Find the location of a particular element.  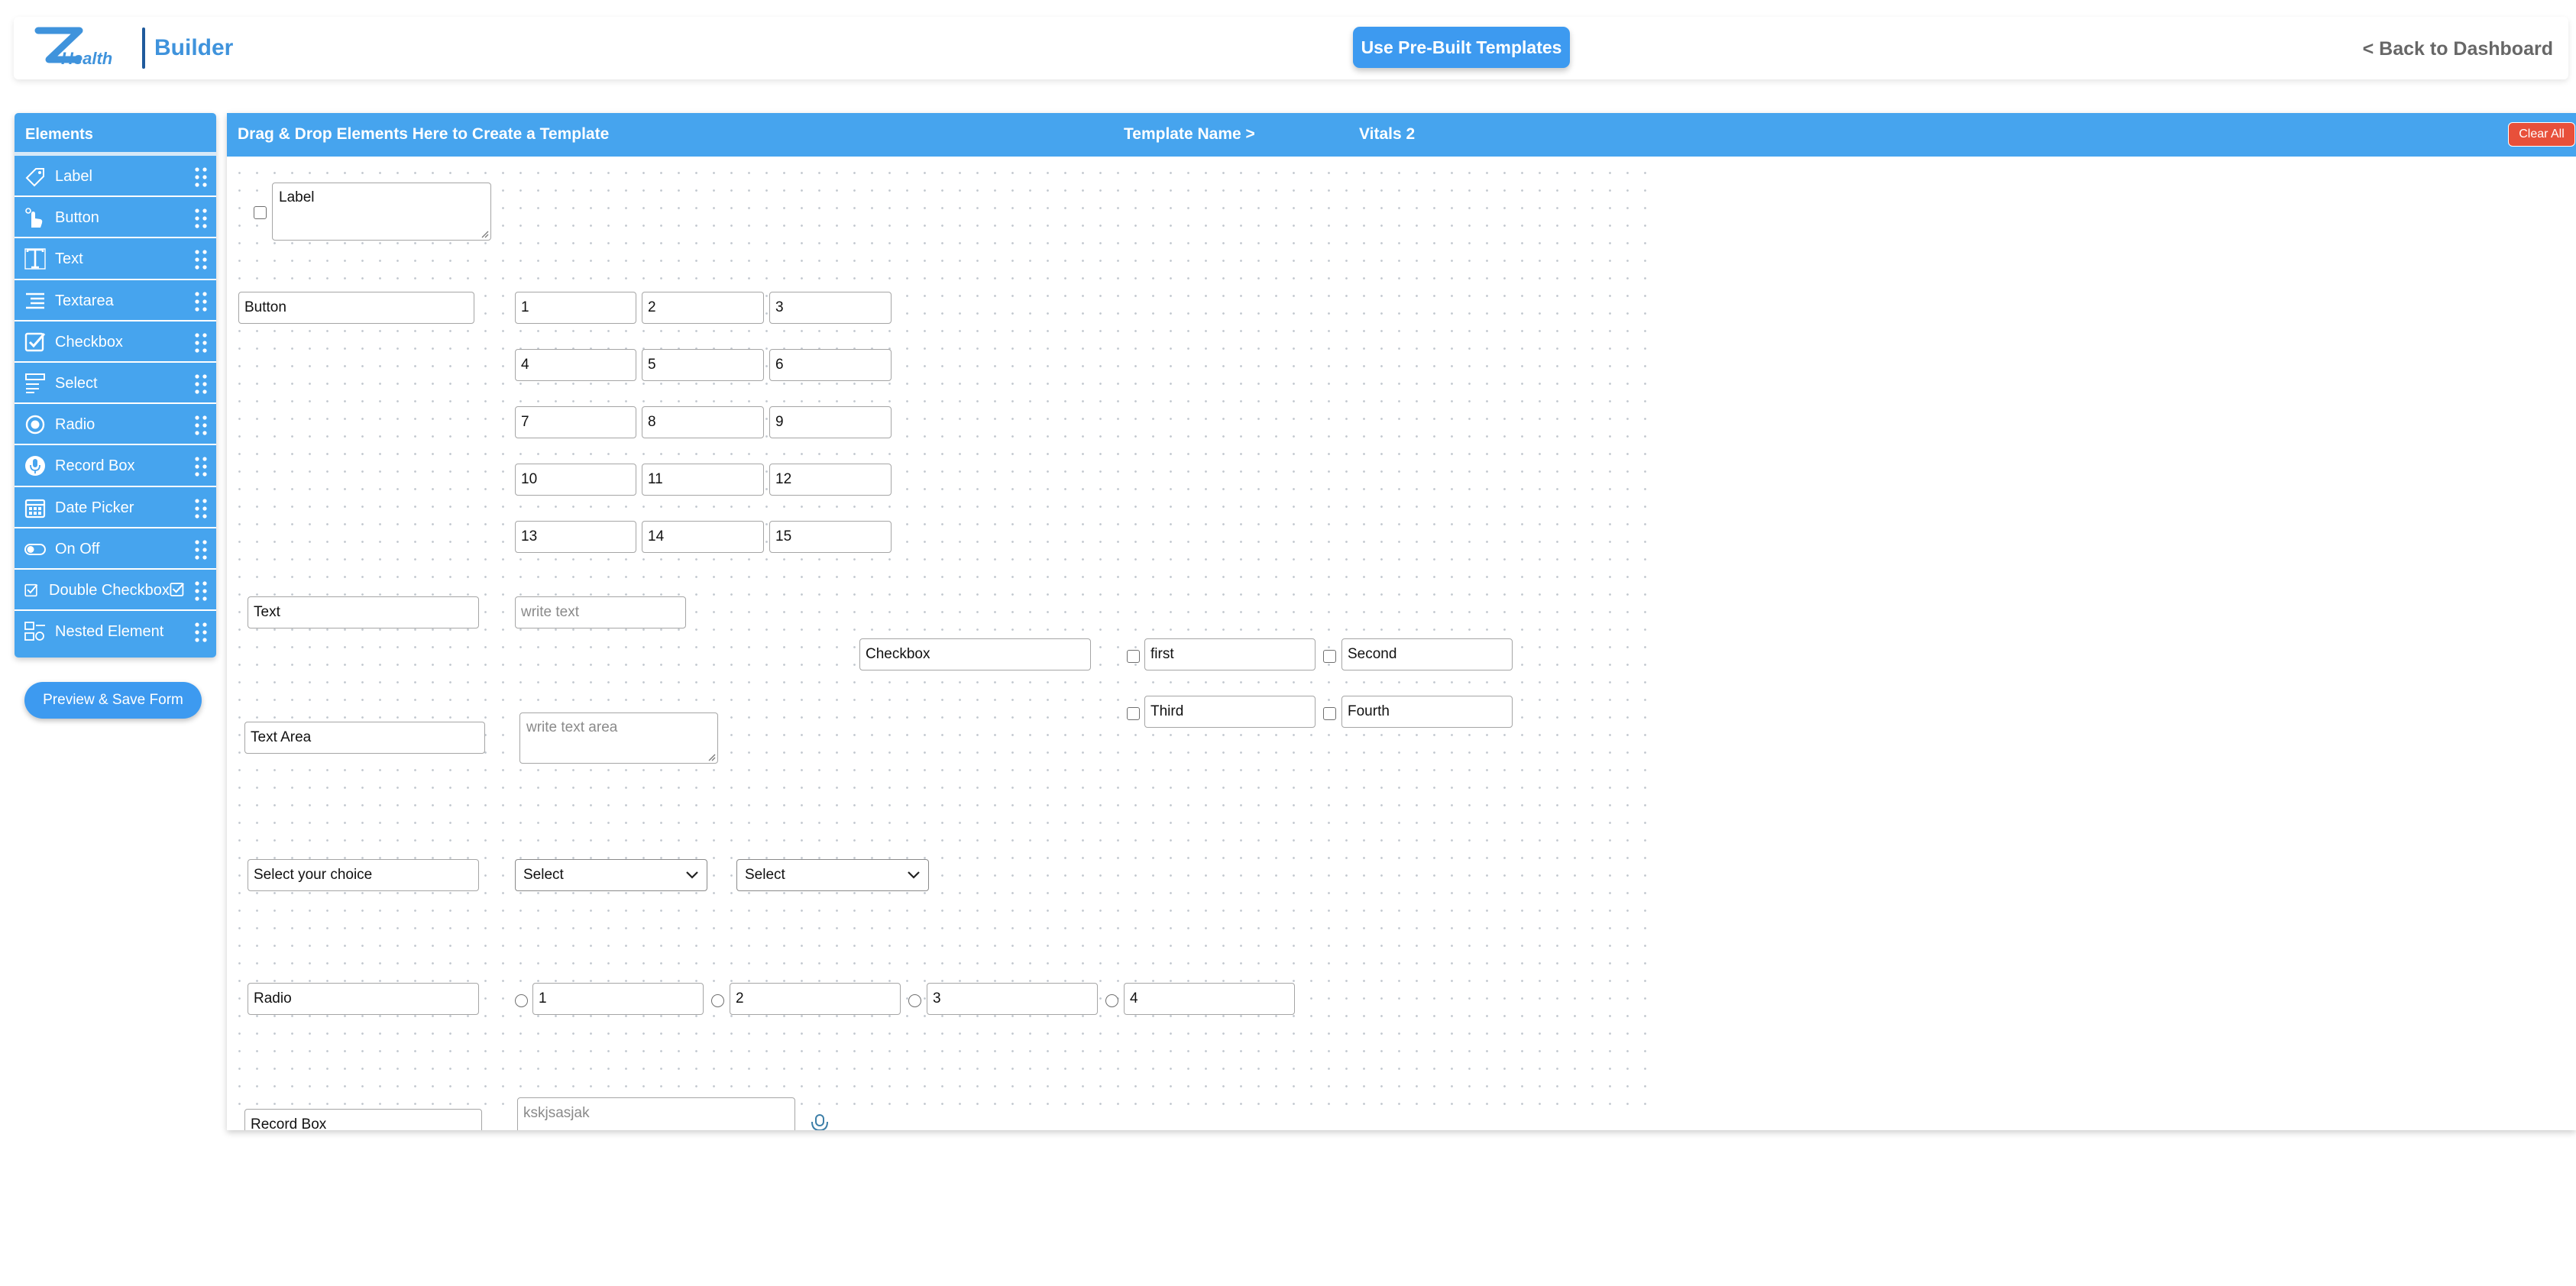

button-value-input: 3 is located at coordinates (830, 308).